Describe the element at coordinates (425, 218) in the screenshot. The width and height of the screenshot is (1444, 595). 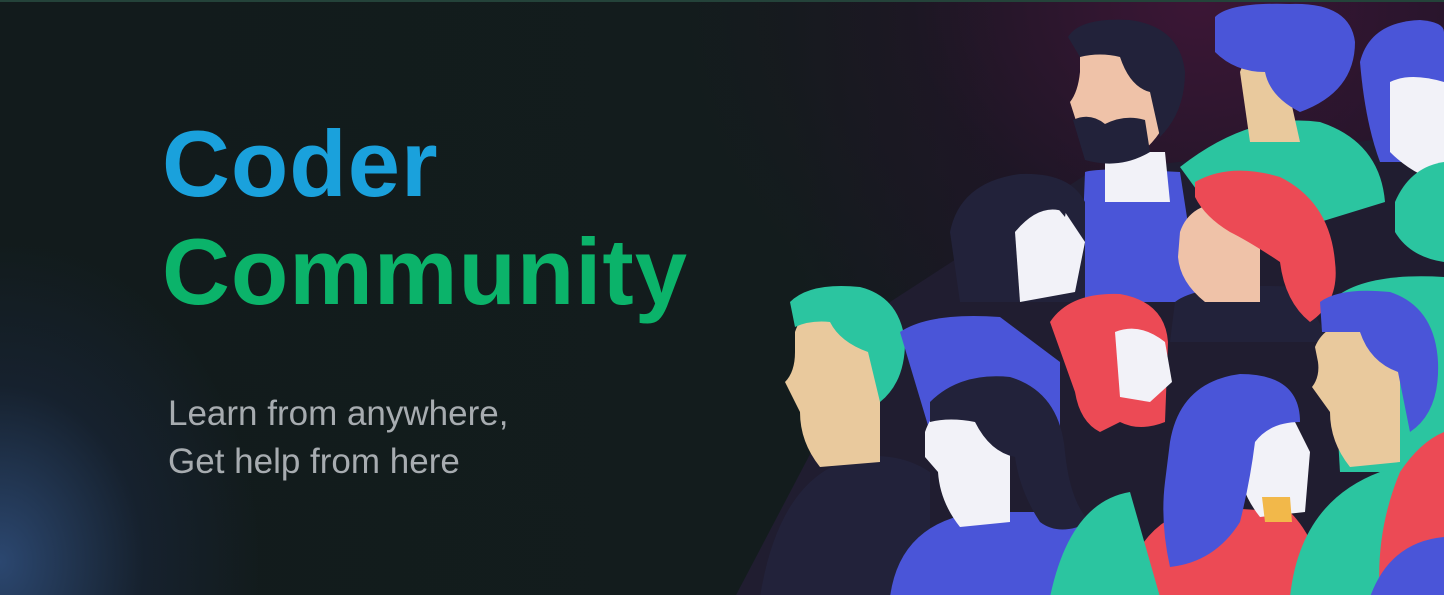
I see `banner-title: Coder Community` at that location.